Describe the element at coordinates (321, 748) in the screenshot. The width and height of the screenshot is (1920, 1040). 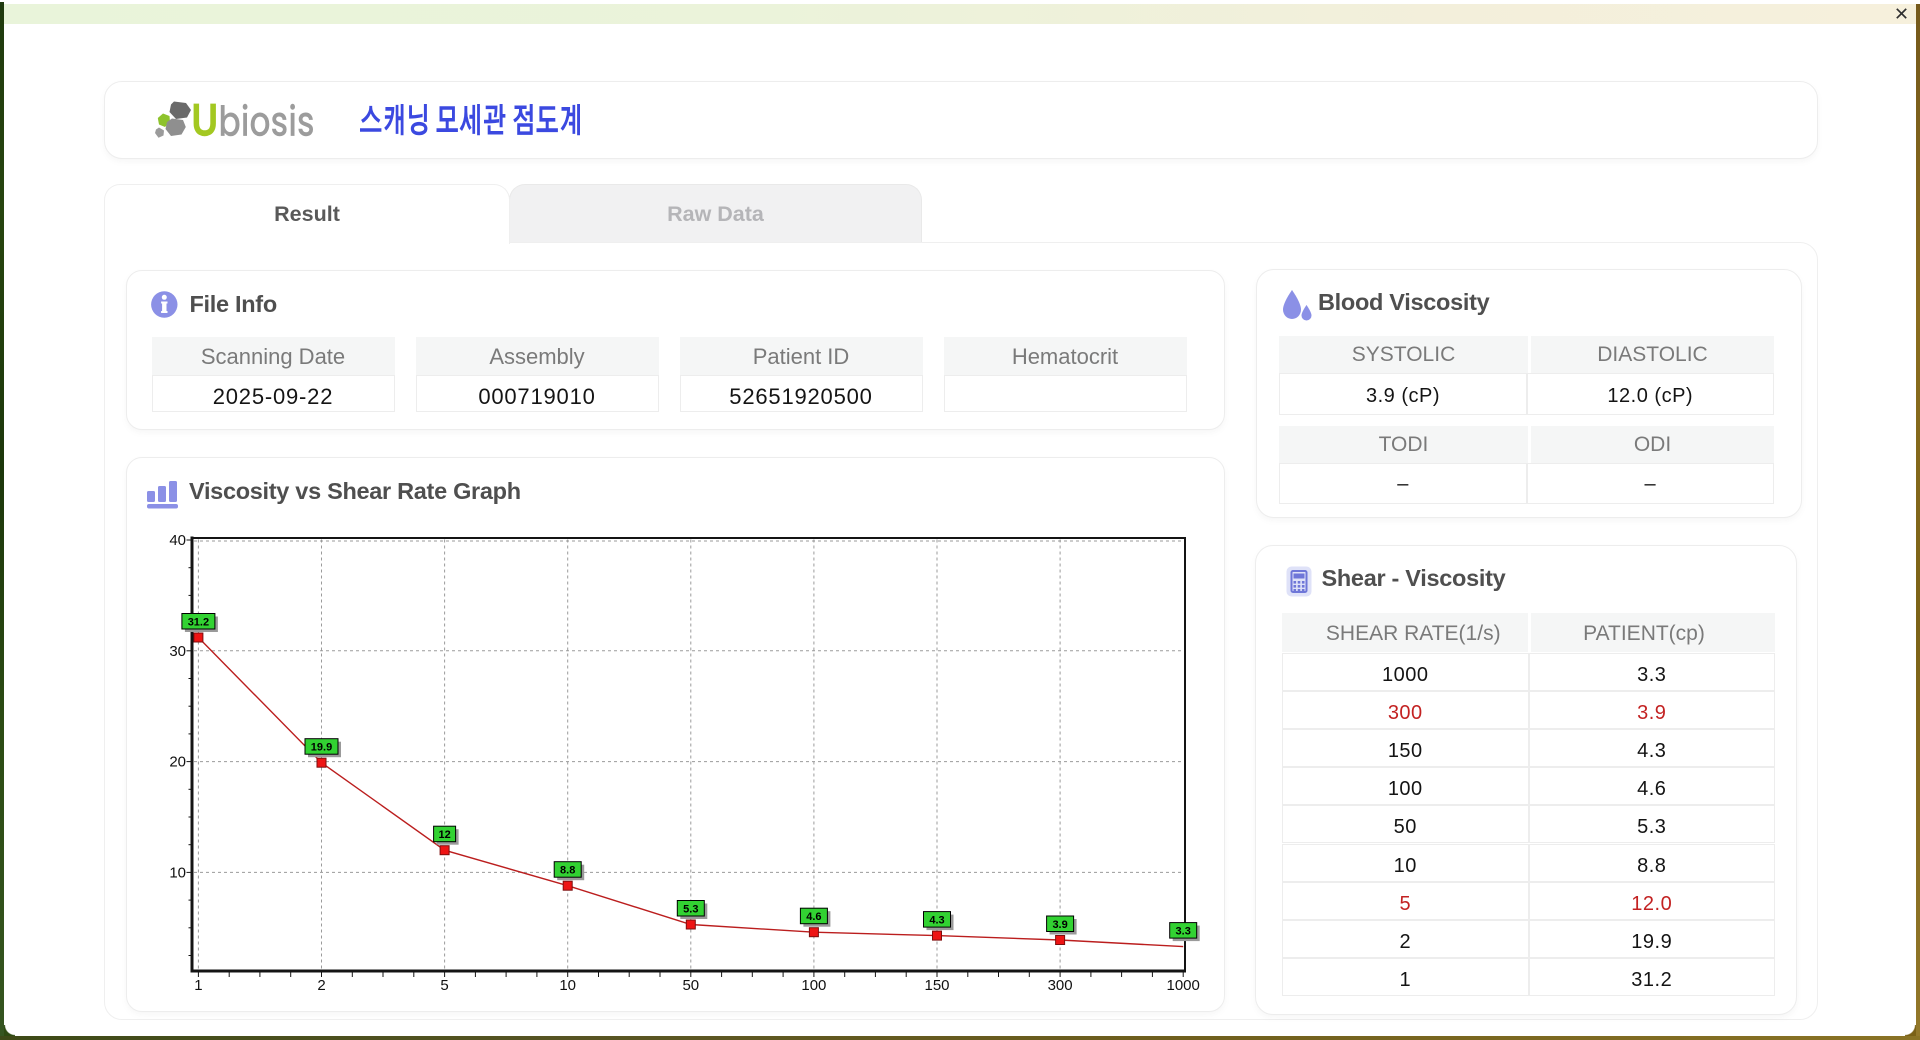
I see `svg-text: 19.9` at that location.